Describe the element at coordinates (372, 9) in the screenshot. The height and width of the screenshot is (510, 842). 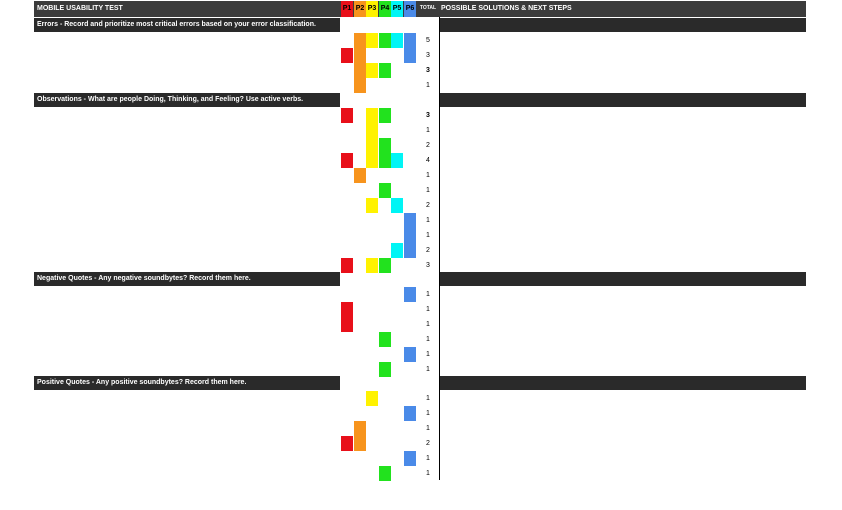
I see `participant-header-p3: P3` at that location.